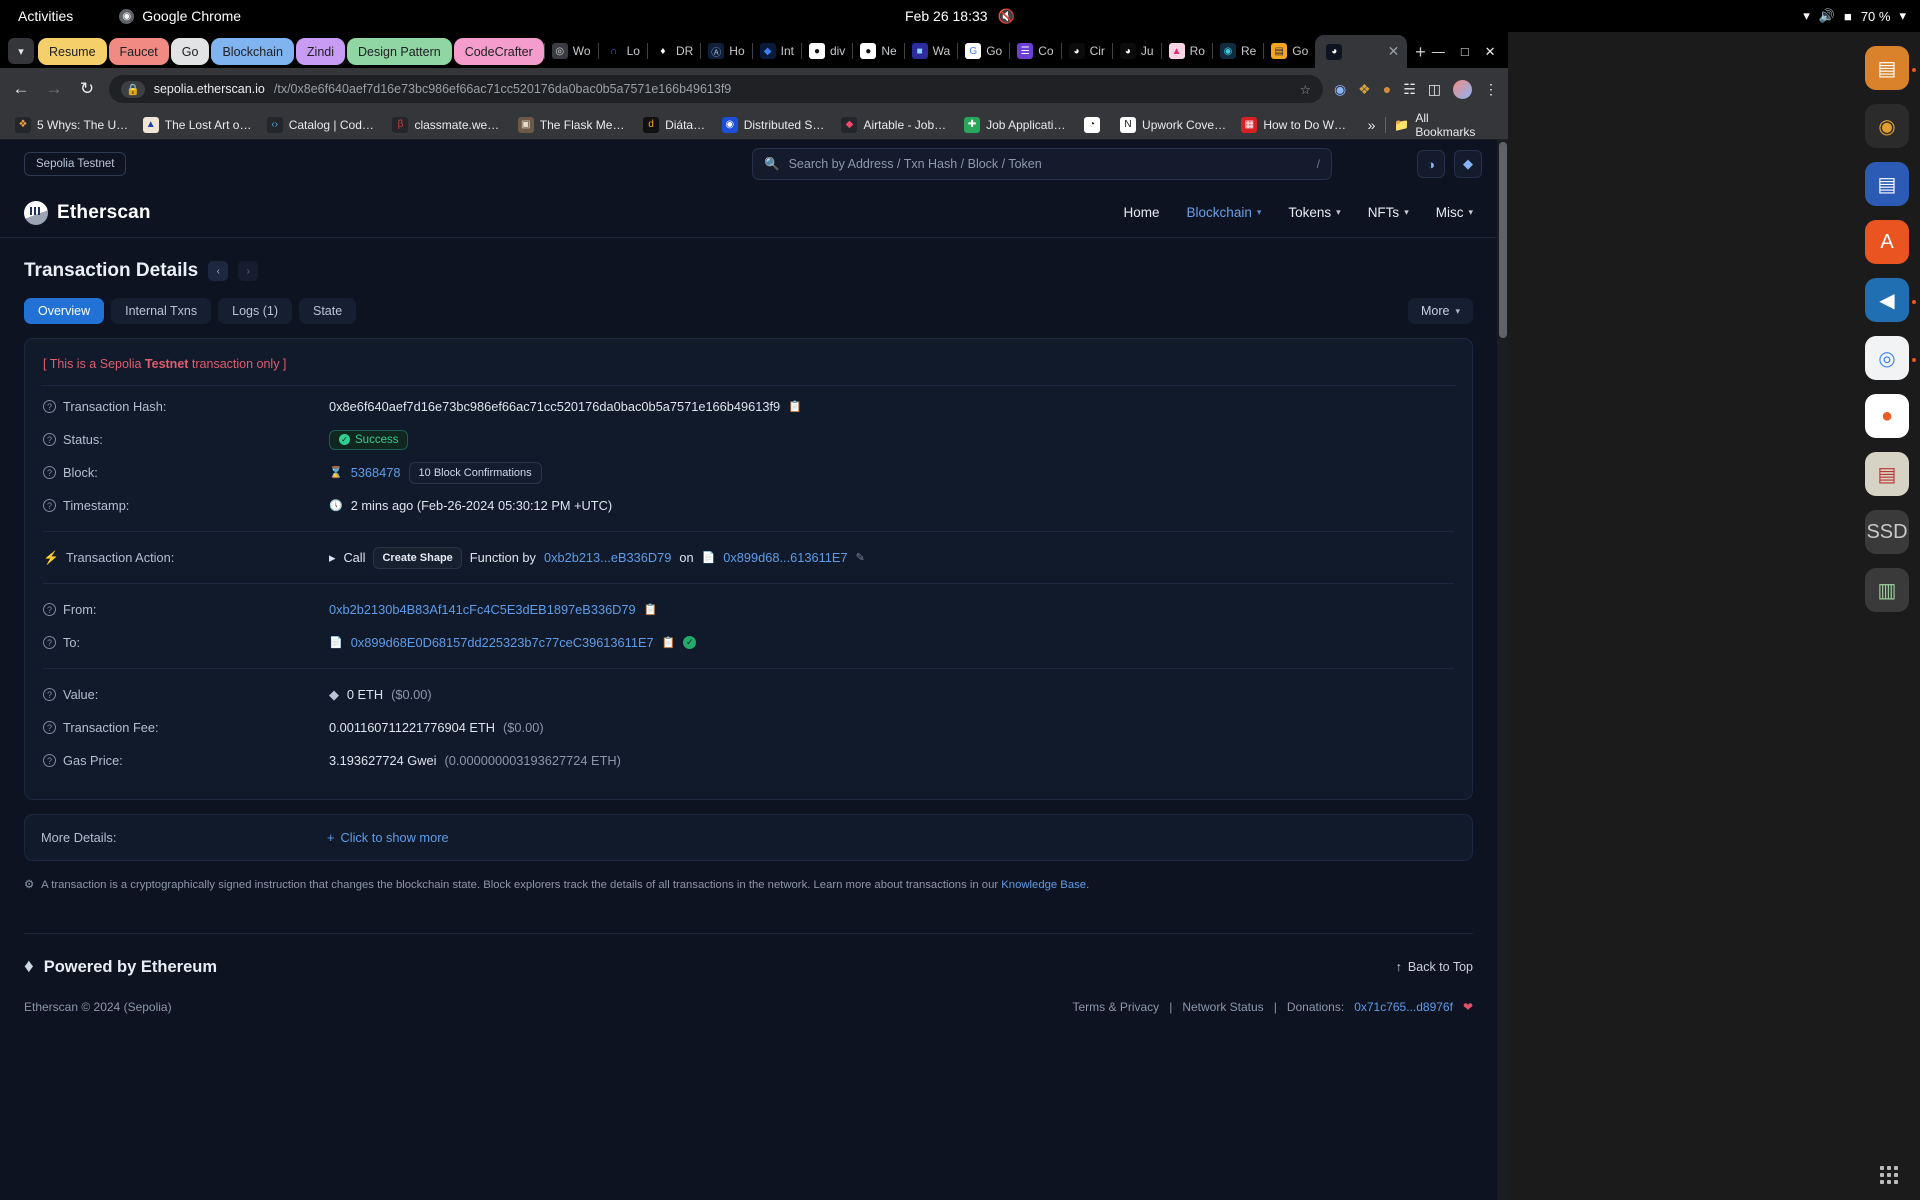 Image resolution: width=1920 pixels, height=1200 pixels. Describe the element at coordinates (1491, 89) in the screenshot. I see `chrome-menu-icon: ⋮` at that location.